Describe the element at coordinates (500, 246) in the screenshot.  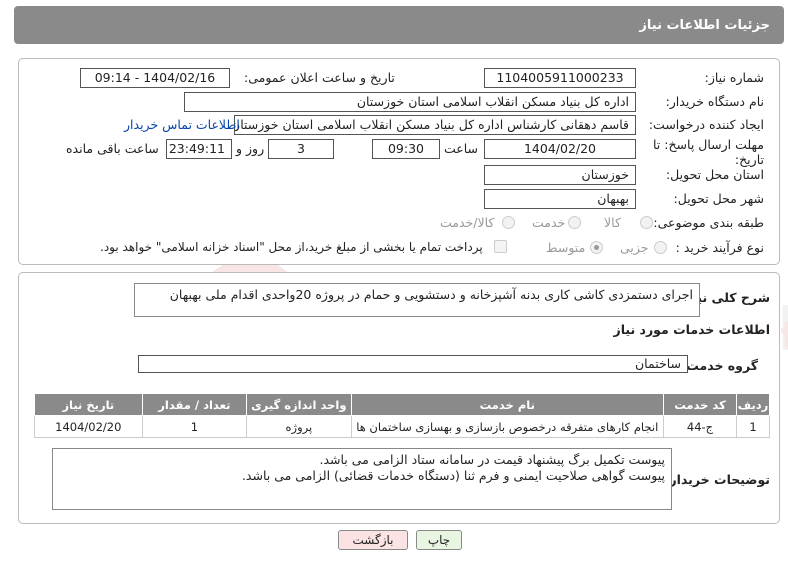
I see `treasury-checkbox` at that location.